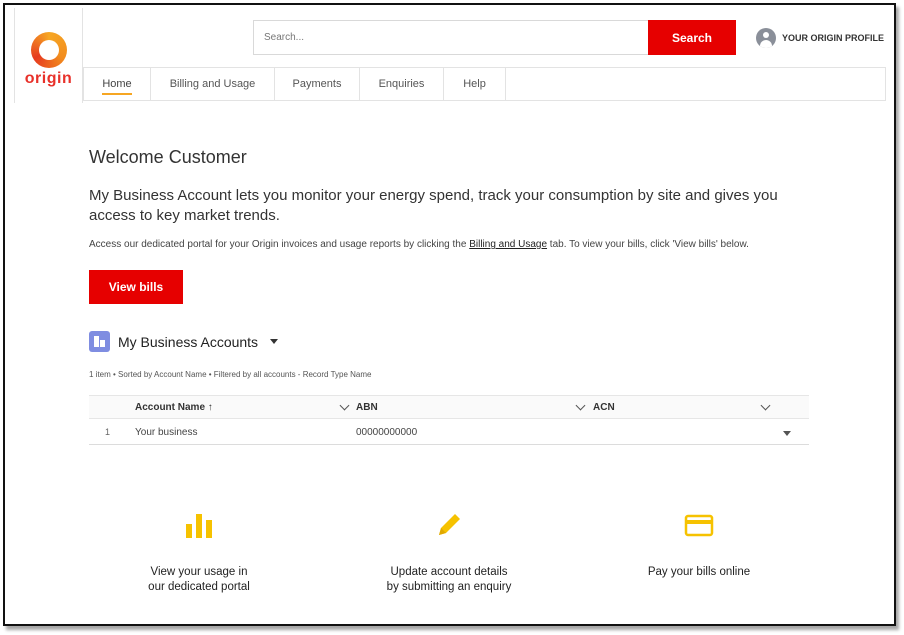 This screenshot has height=635, width=904. I want to click on logo-text: origin, so click(48, 78).